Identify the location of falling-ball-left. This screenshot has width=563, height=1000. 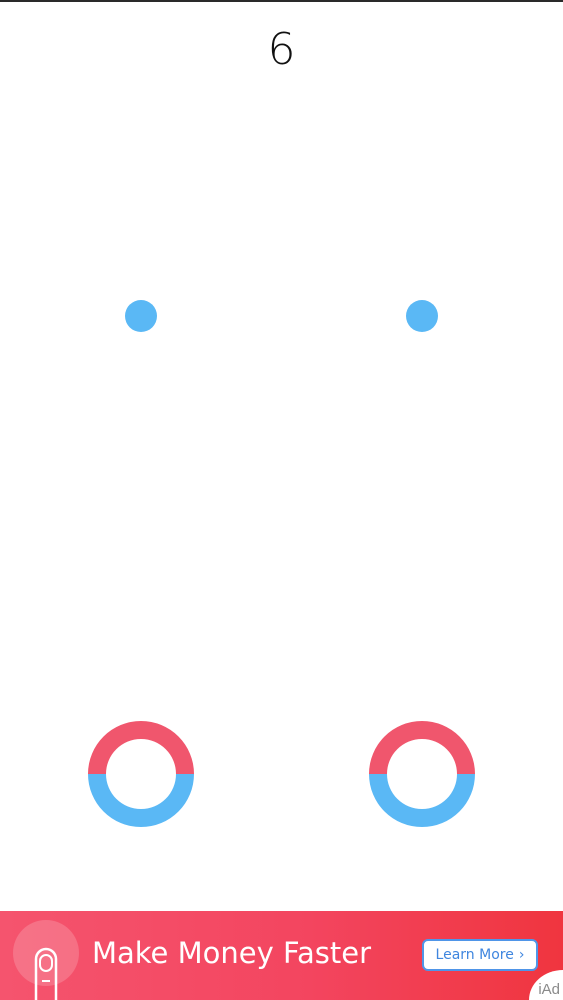
(141, 316).